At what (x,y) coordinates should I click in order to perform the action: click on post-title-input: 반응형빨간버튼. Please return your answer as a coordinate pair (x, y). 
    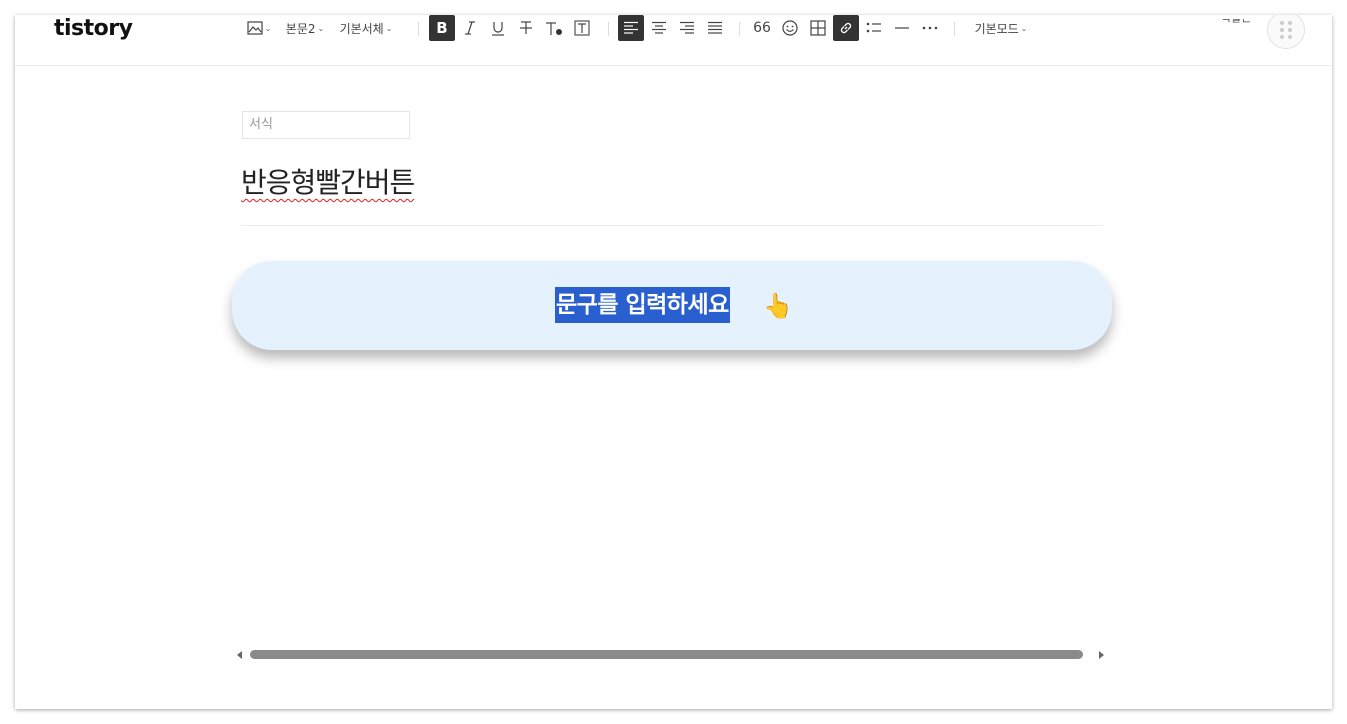
    Looking at the image, I should click on (328, 181).